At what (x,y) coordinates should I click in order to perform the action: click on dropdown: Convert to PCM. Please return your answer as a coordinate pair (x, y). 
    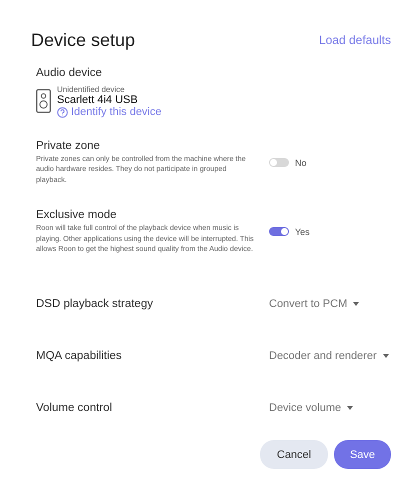
    Looking at the image, I should click on (314, 304).